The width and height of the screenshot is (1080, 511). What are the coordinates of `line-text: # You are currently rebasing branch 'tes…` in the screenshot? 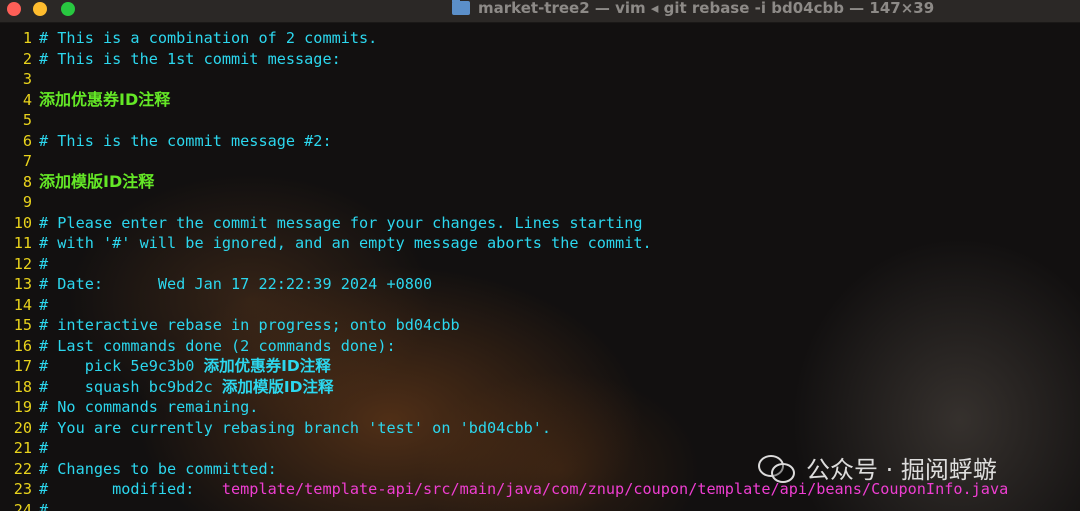 It's located at (295, 427).